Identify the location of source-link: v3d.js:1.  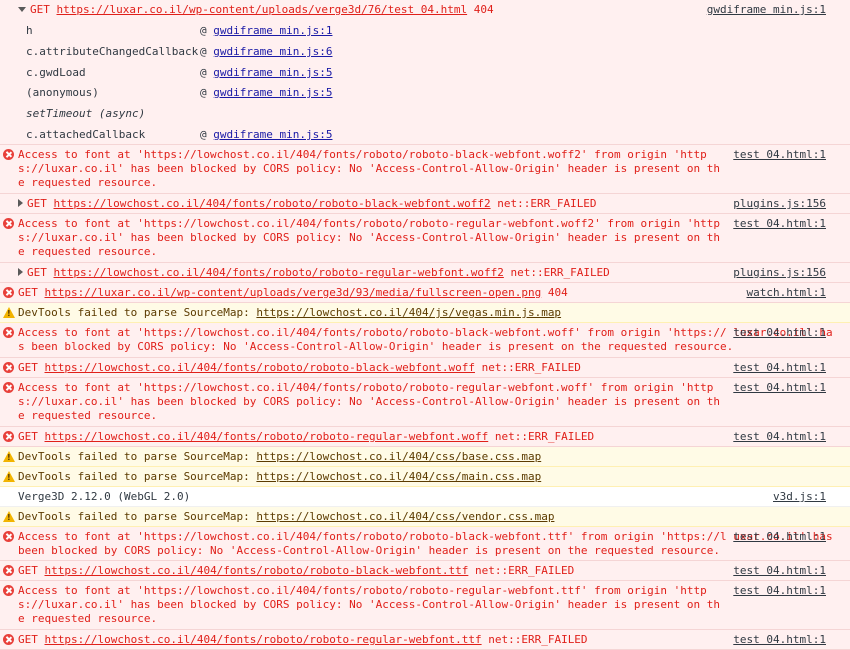
(799, 497).